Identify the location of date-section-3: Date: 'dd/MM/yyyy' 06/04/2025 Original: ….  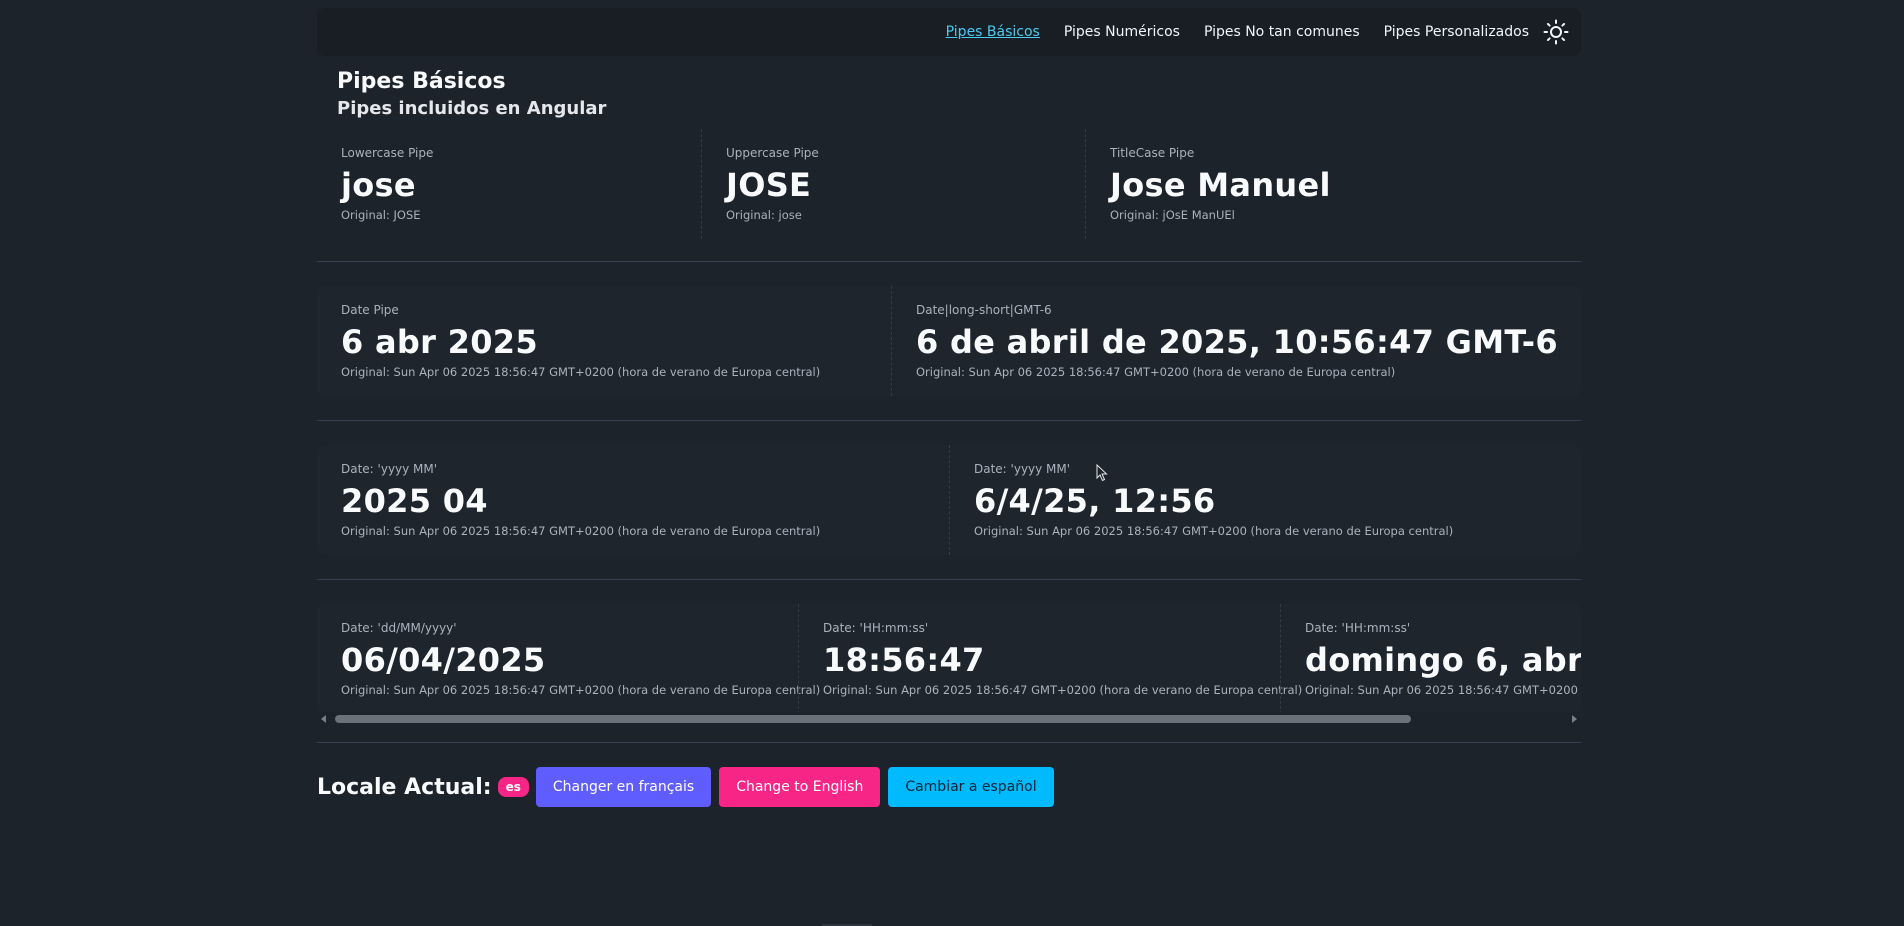
(949, 661).